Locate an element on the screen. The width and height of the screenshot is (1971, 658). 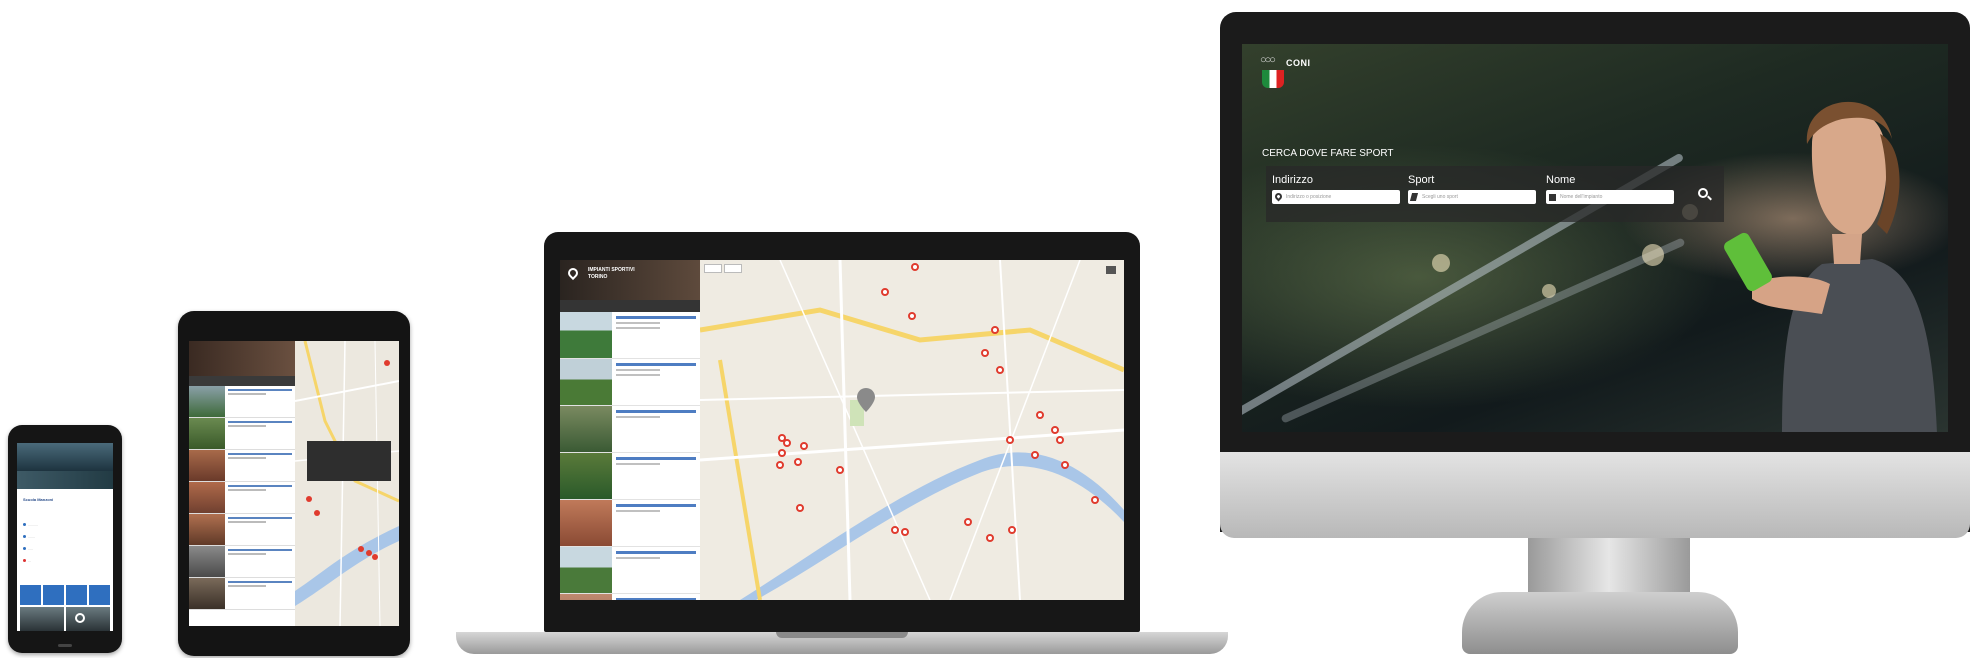
tablet-search-bar is located at coordinates (242, 381).